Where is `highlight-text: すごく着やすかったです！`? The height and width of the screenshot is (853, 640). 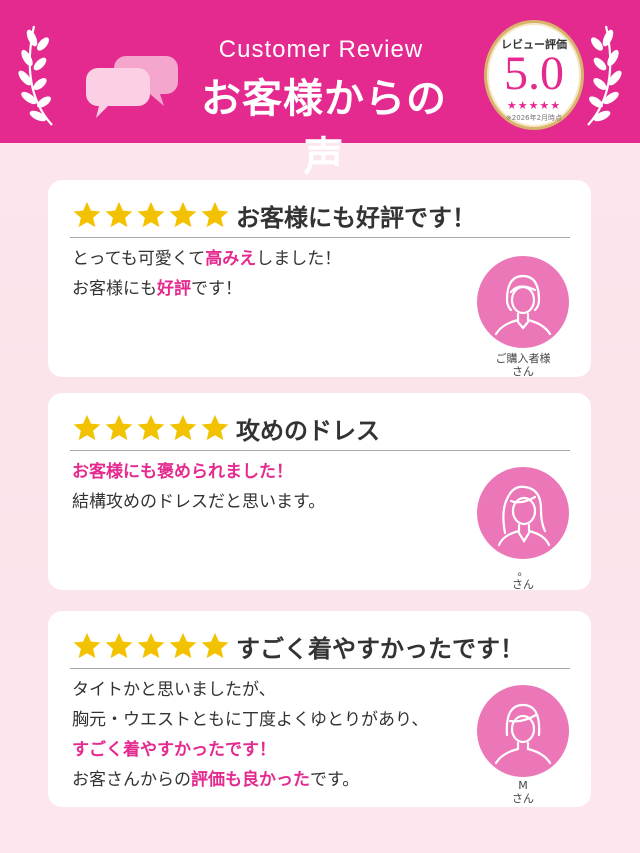
highlight-text: すごく着やすかったです！ is located at coordinates (174, 750).